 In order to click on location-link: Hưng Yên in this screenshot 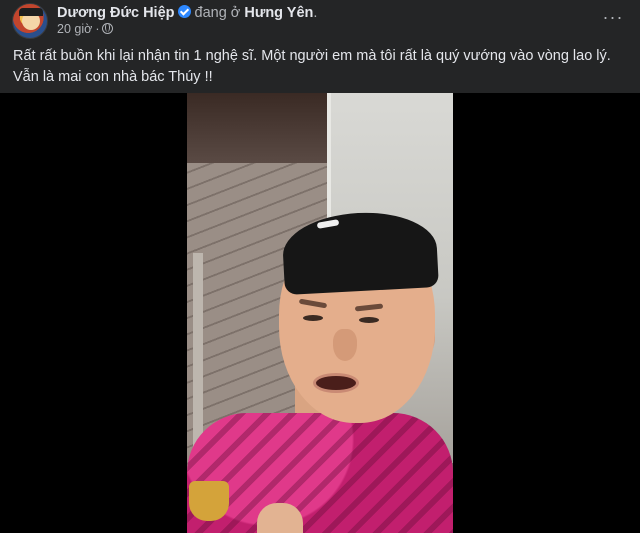, I will do `click(278, 13)`.